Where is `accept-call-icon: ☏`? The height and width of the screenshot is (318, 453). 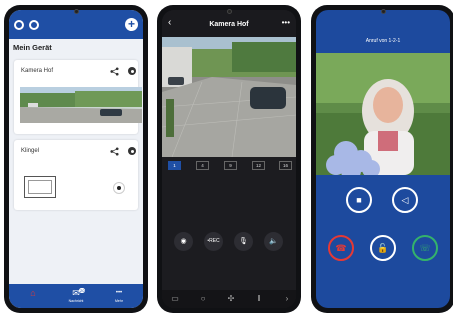
accept-call-icon: ☏ is located at coordinates (425, 248).